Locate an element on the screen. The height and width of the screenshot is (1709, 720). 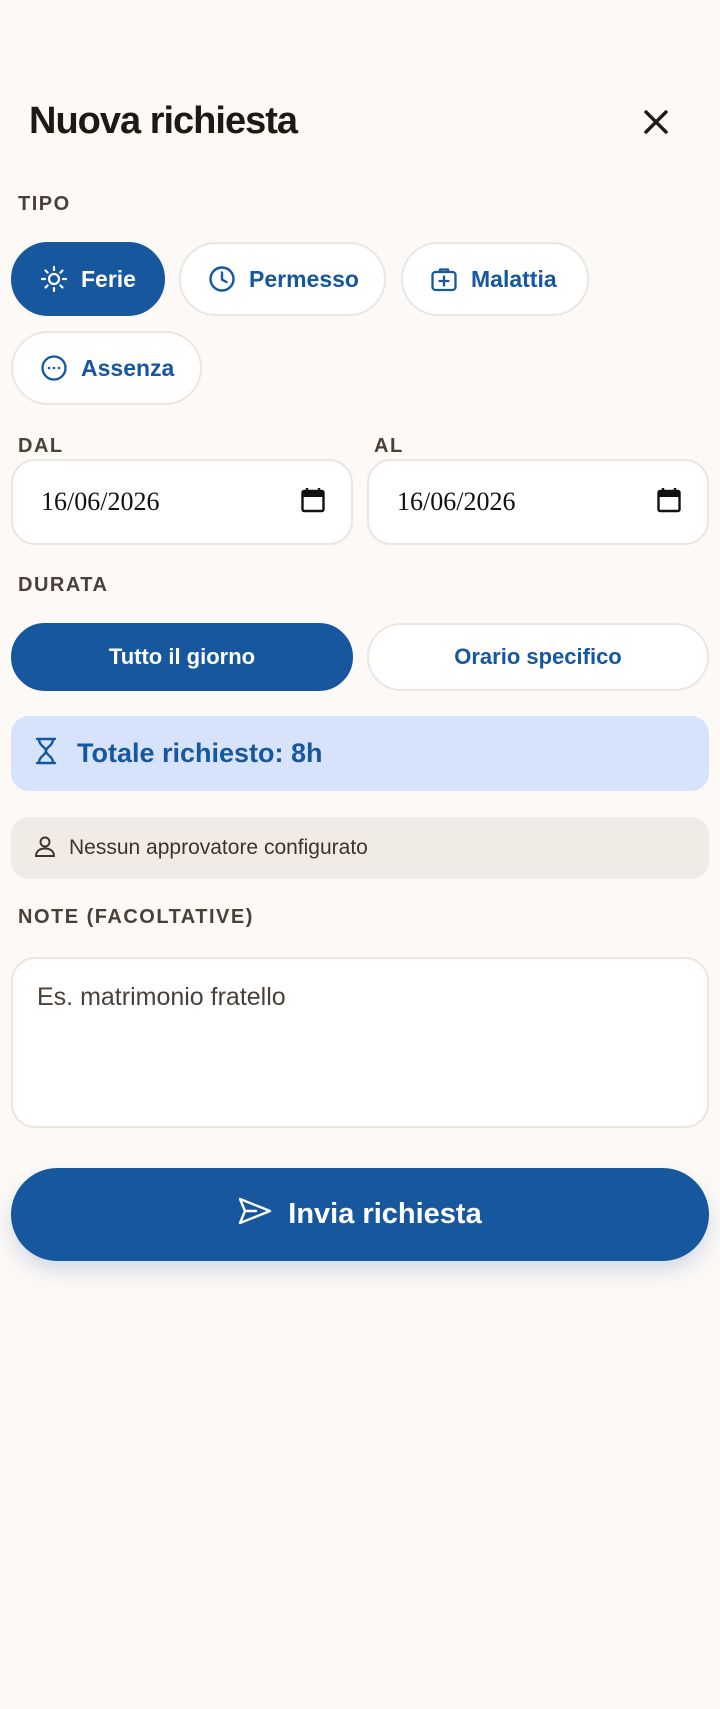
type-option-label: Permesso is located at coordinates (304, 278).